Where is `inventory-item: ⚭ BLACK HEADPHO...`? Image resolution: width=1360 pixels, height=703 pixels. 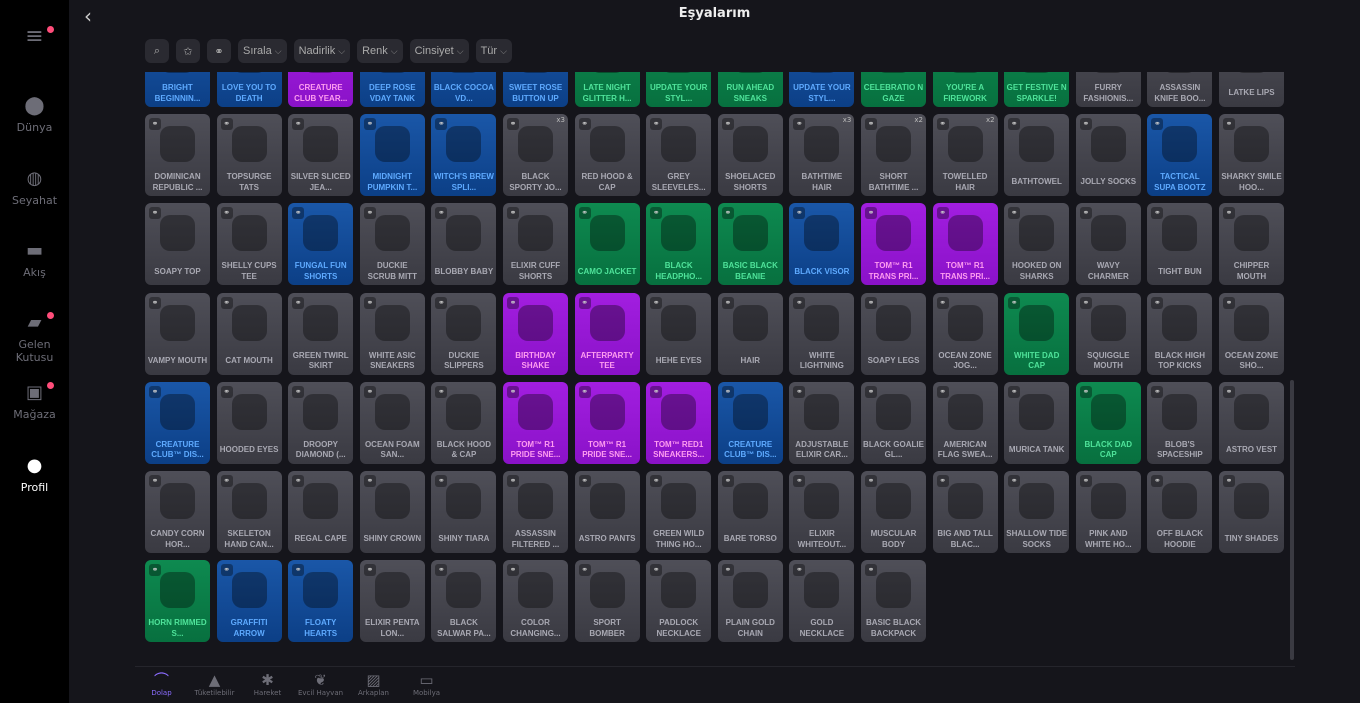
inventory-item: ⚭ BLACK HEADPHO... is located at coordinates (679, 244).